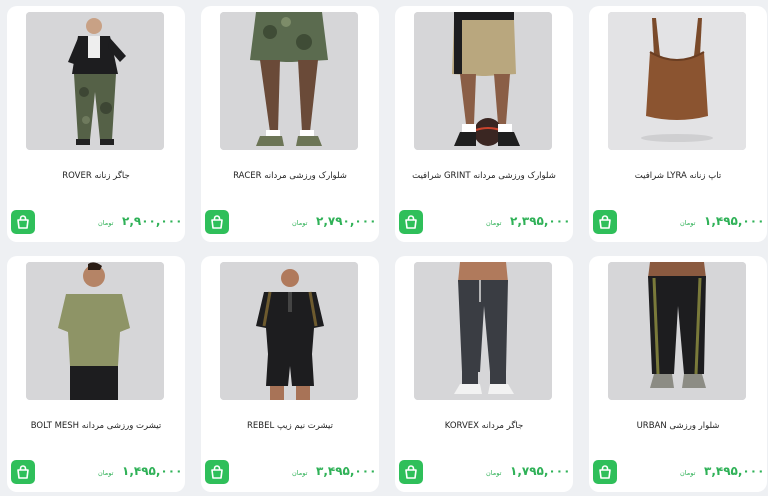 The image size is (768, 496). What do you see at coordinates (678, 176) in the screenshot?
I see `product-title: تاپ زنانه LYRA شرافیت` at bounding box center [678, 176].